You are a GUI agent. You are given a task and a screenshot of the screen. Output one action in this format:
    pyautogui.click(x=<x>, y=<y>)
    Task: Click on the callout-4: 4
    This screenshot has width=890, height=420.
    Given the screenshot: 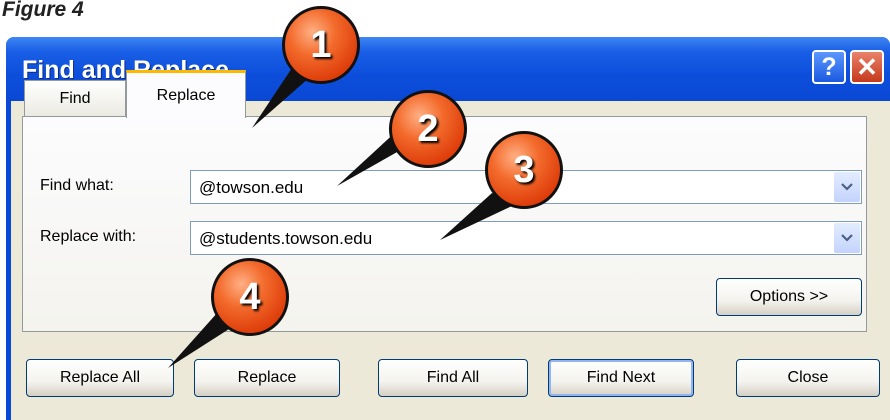 What is the action you would take?
    pyautogui.click(x=250, y=297)
    